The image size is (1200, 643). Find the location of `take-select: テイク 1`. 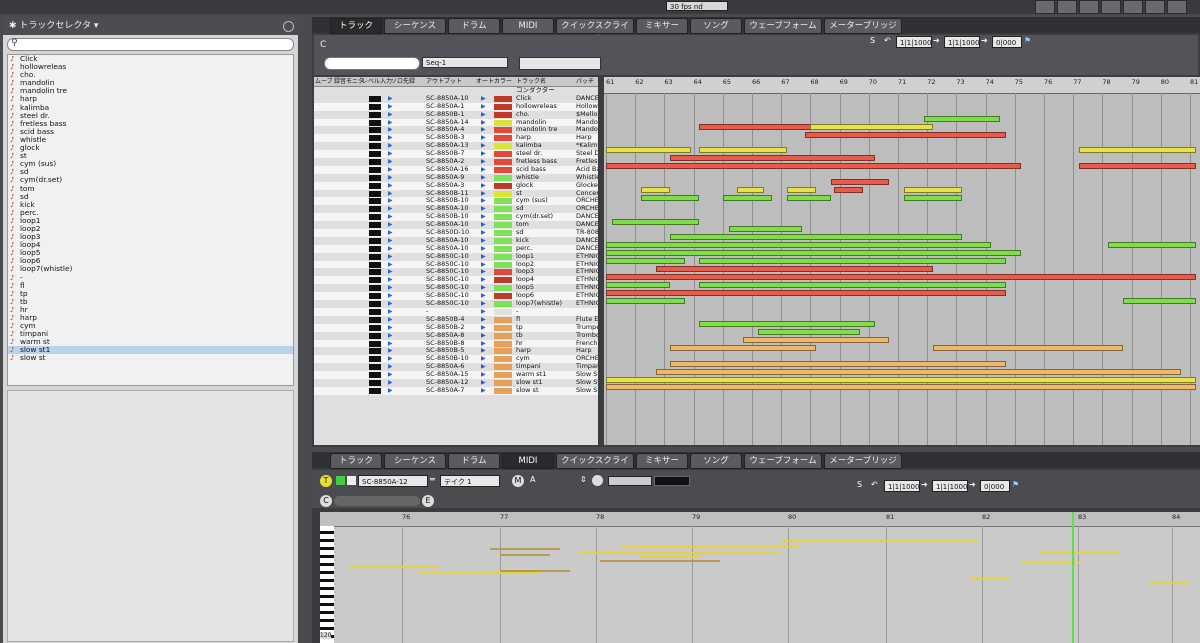

take-select: テイク 1 is located at coordinates (470, 481).